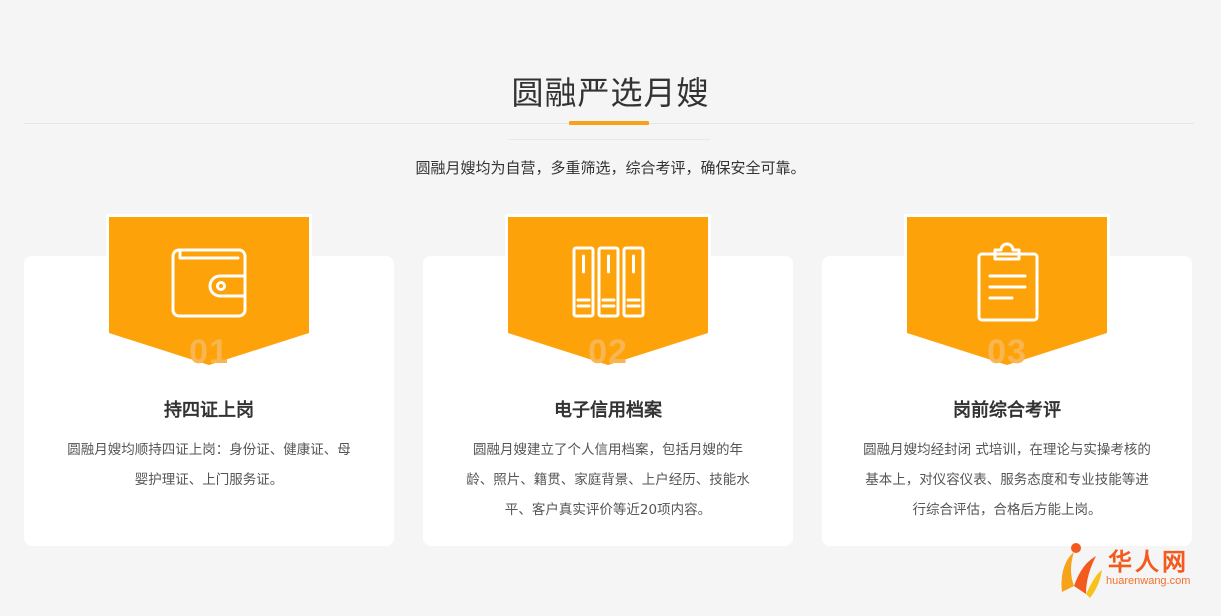 Image resolution: width=1221 pixels, height=616 pixels. I want to click on card-title: 电子信用档案, so click(608, 410).